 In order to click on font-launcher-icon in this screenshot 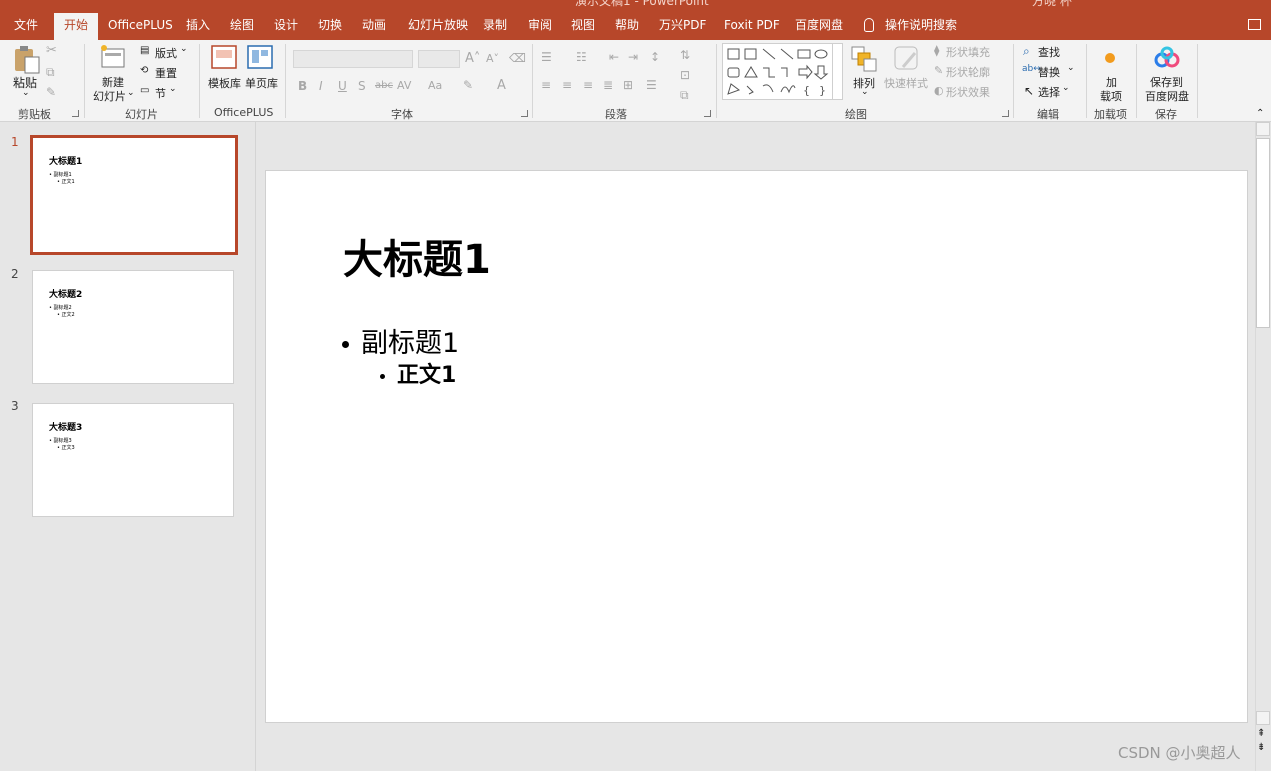, I will do `click(524, 113)`.